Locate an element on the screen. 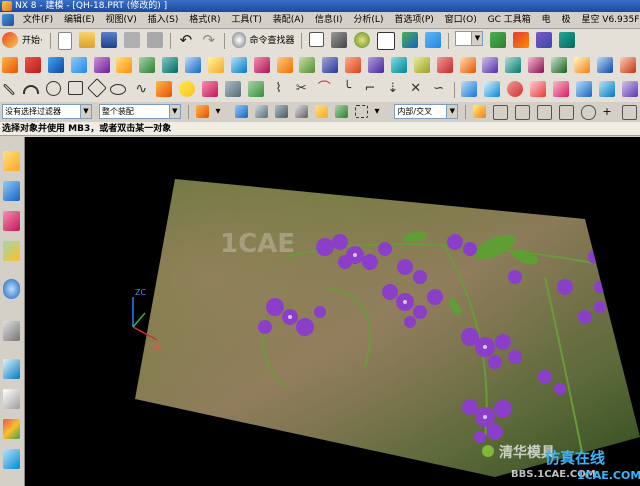  extension-icon is located at coordinates (606, 89).